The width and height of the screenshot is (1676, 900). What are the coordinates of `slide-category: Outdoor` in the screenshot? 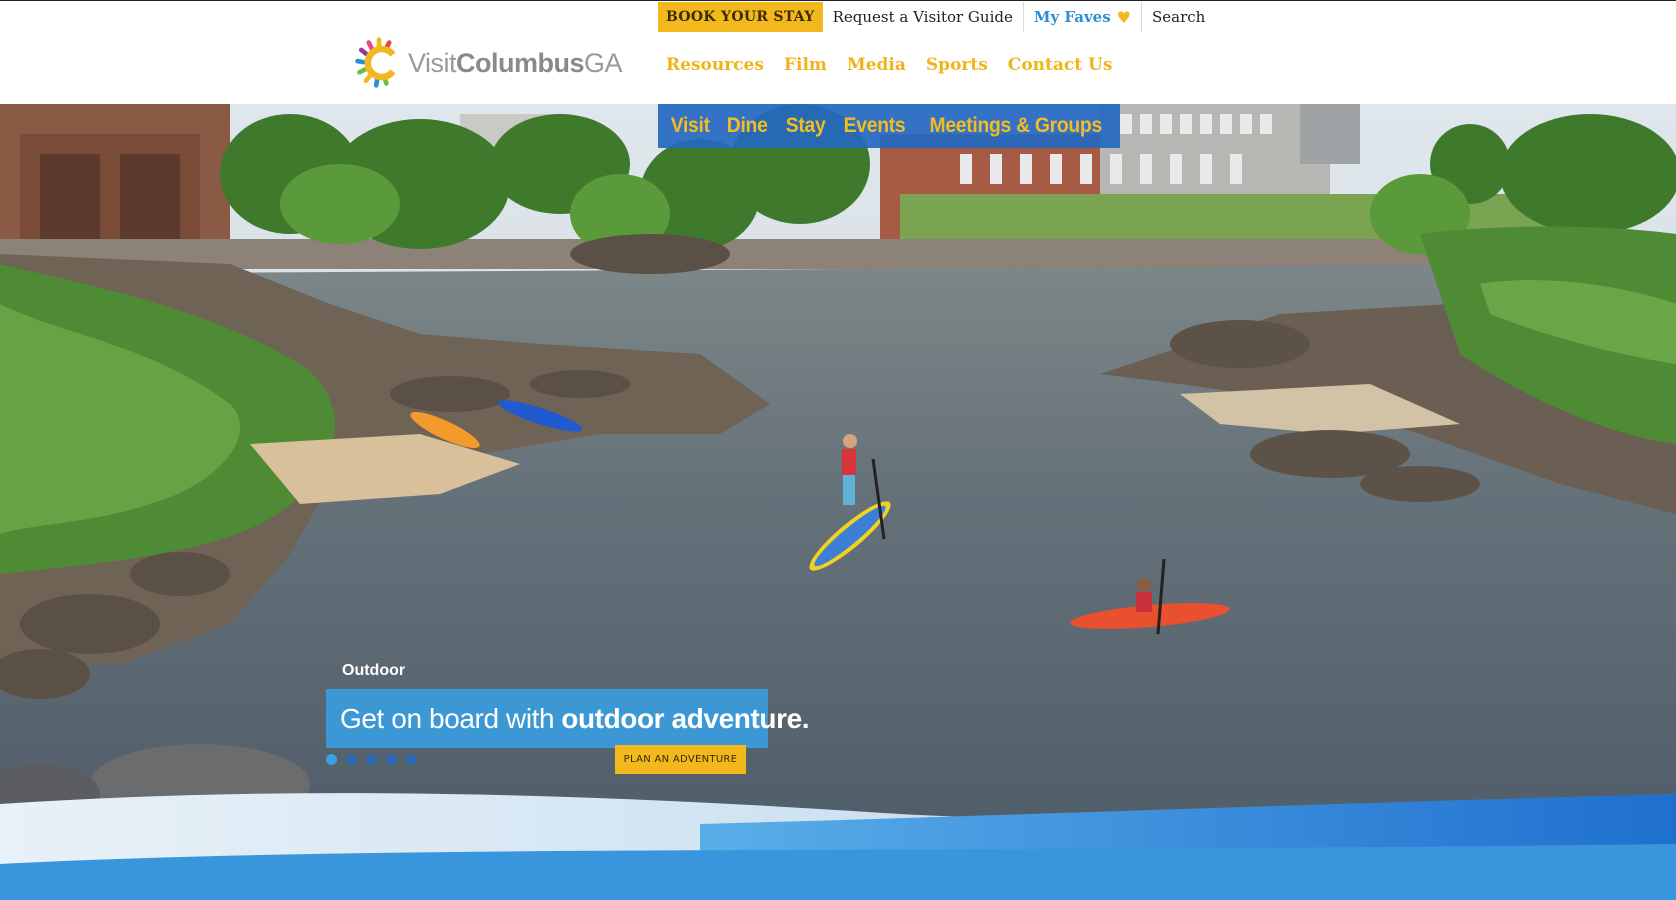 It's located at (374, 670).